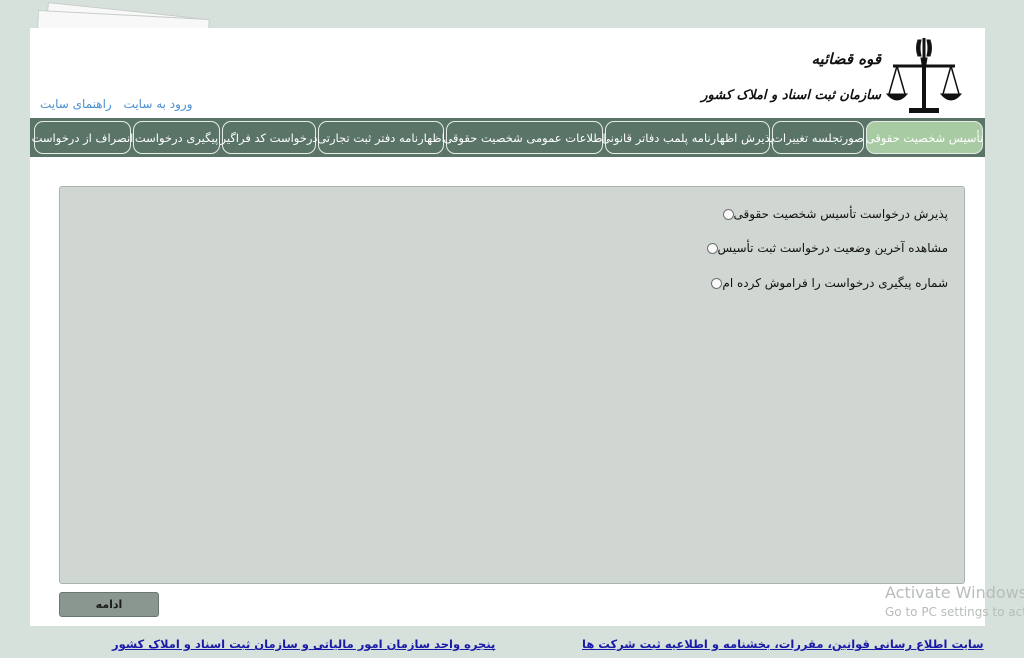  What do you see at coordinates (176, 137) in the screenshot?
I see `tab-track-request: پیگیری درخواست` at bounding box center [176, 137].